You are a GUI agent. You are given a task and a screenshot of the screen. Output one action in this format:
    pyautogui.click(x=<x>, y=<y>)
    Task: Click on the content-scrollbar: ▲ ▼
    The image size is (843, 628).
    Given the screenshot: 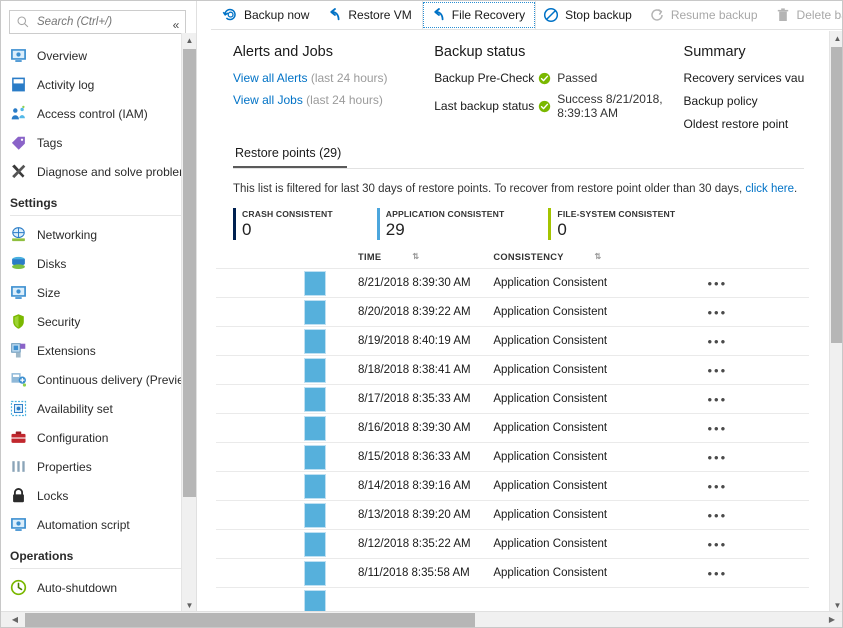 What is the action you would take?
    pyautogui.click(x=835, y=322)
    